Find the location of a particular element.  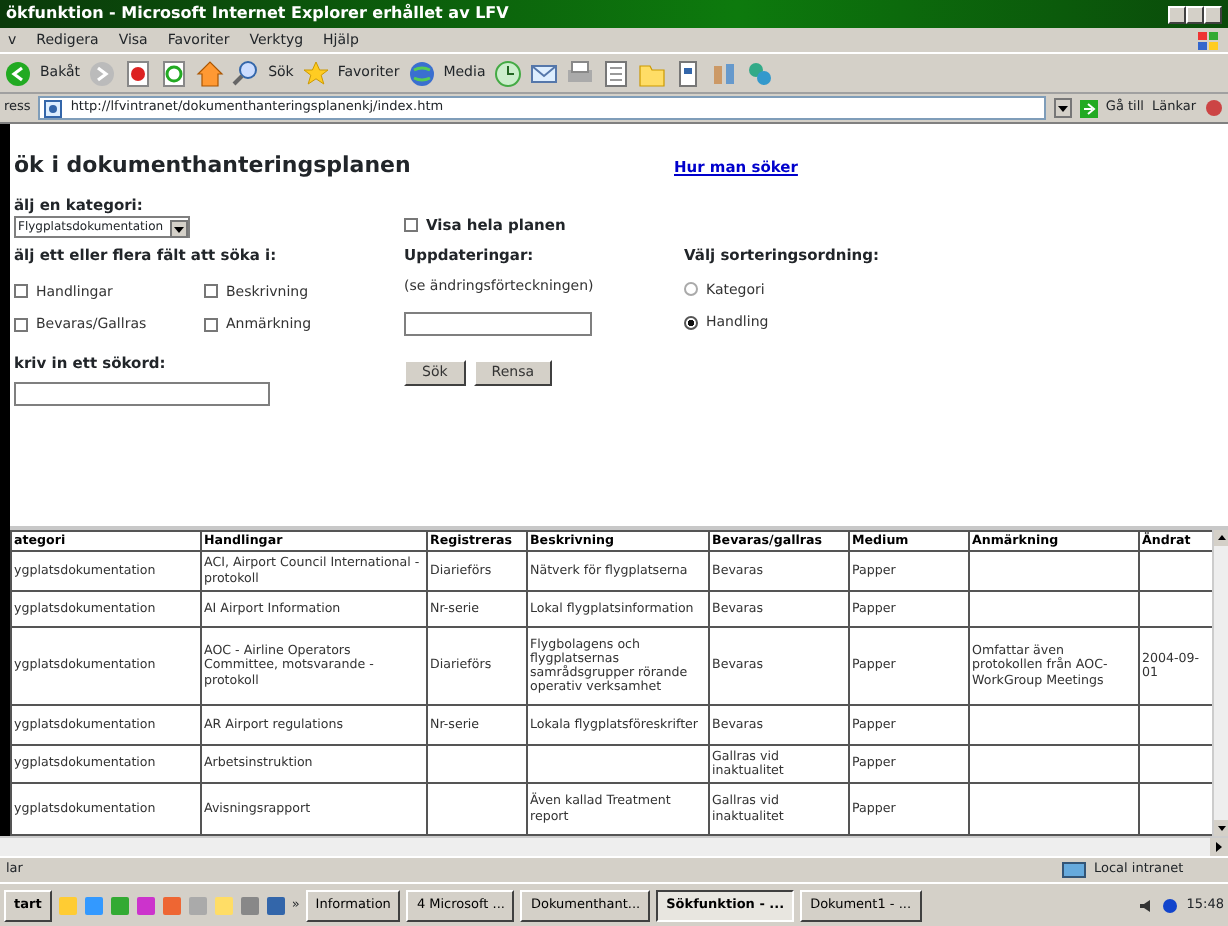

intranet-icon is located at coordinates (1074, 870).